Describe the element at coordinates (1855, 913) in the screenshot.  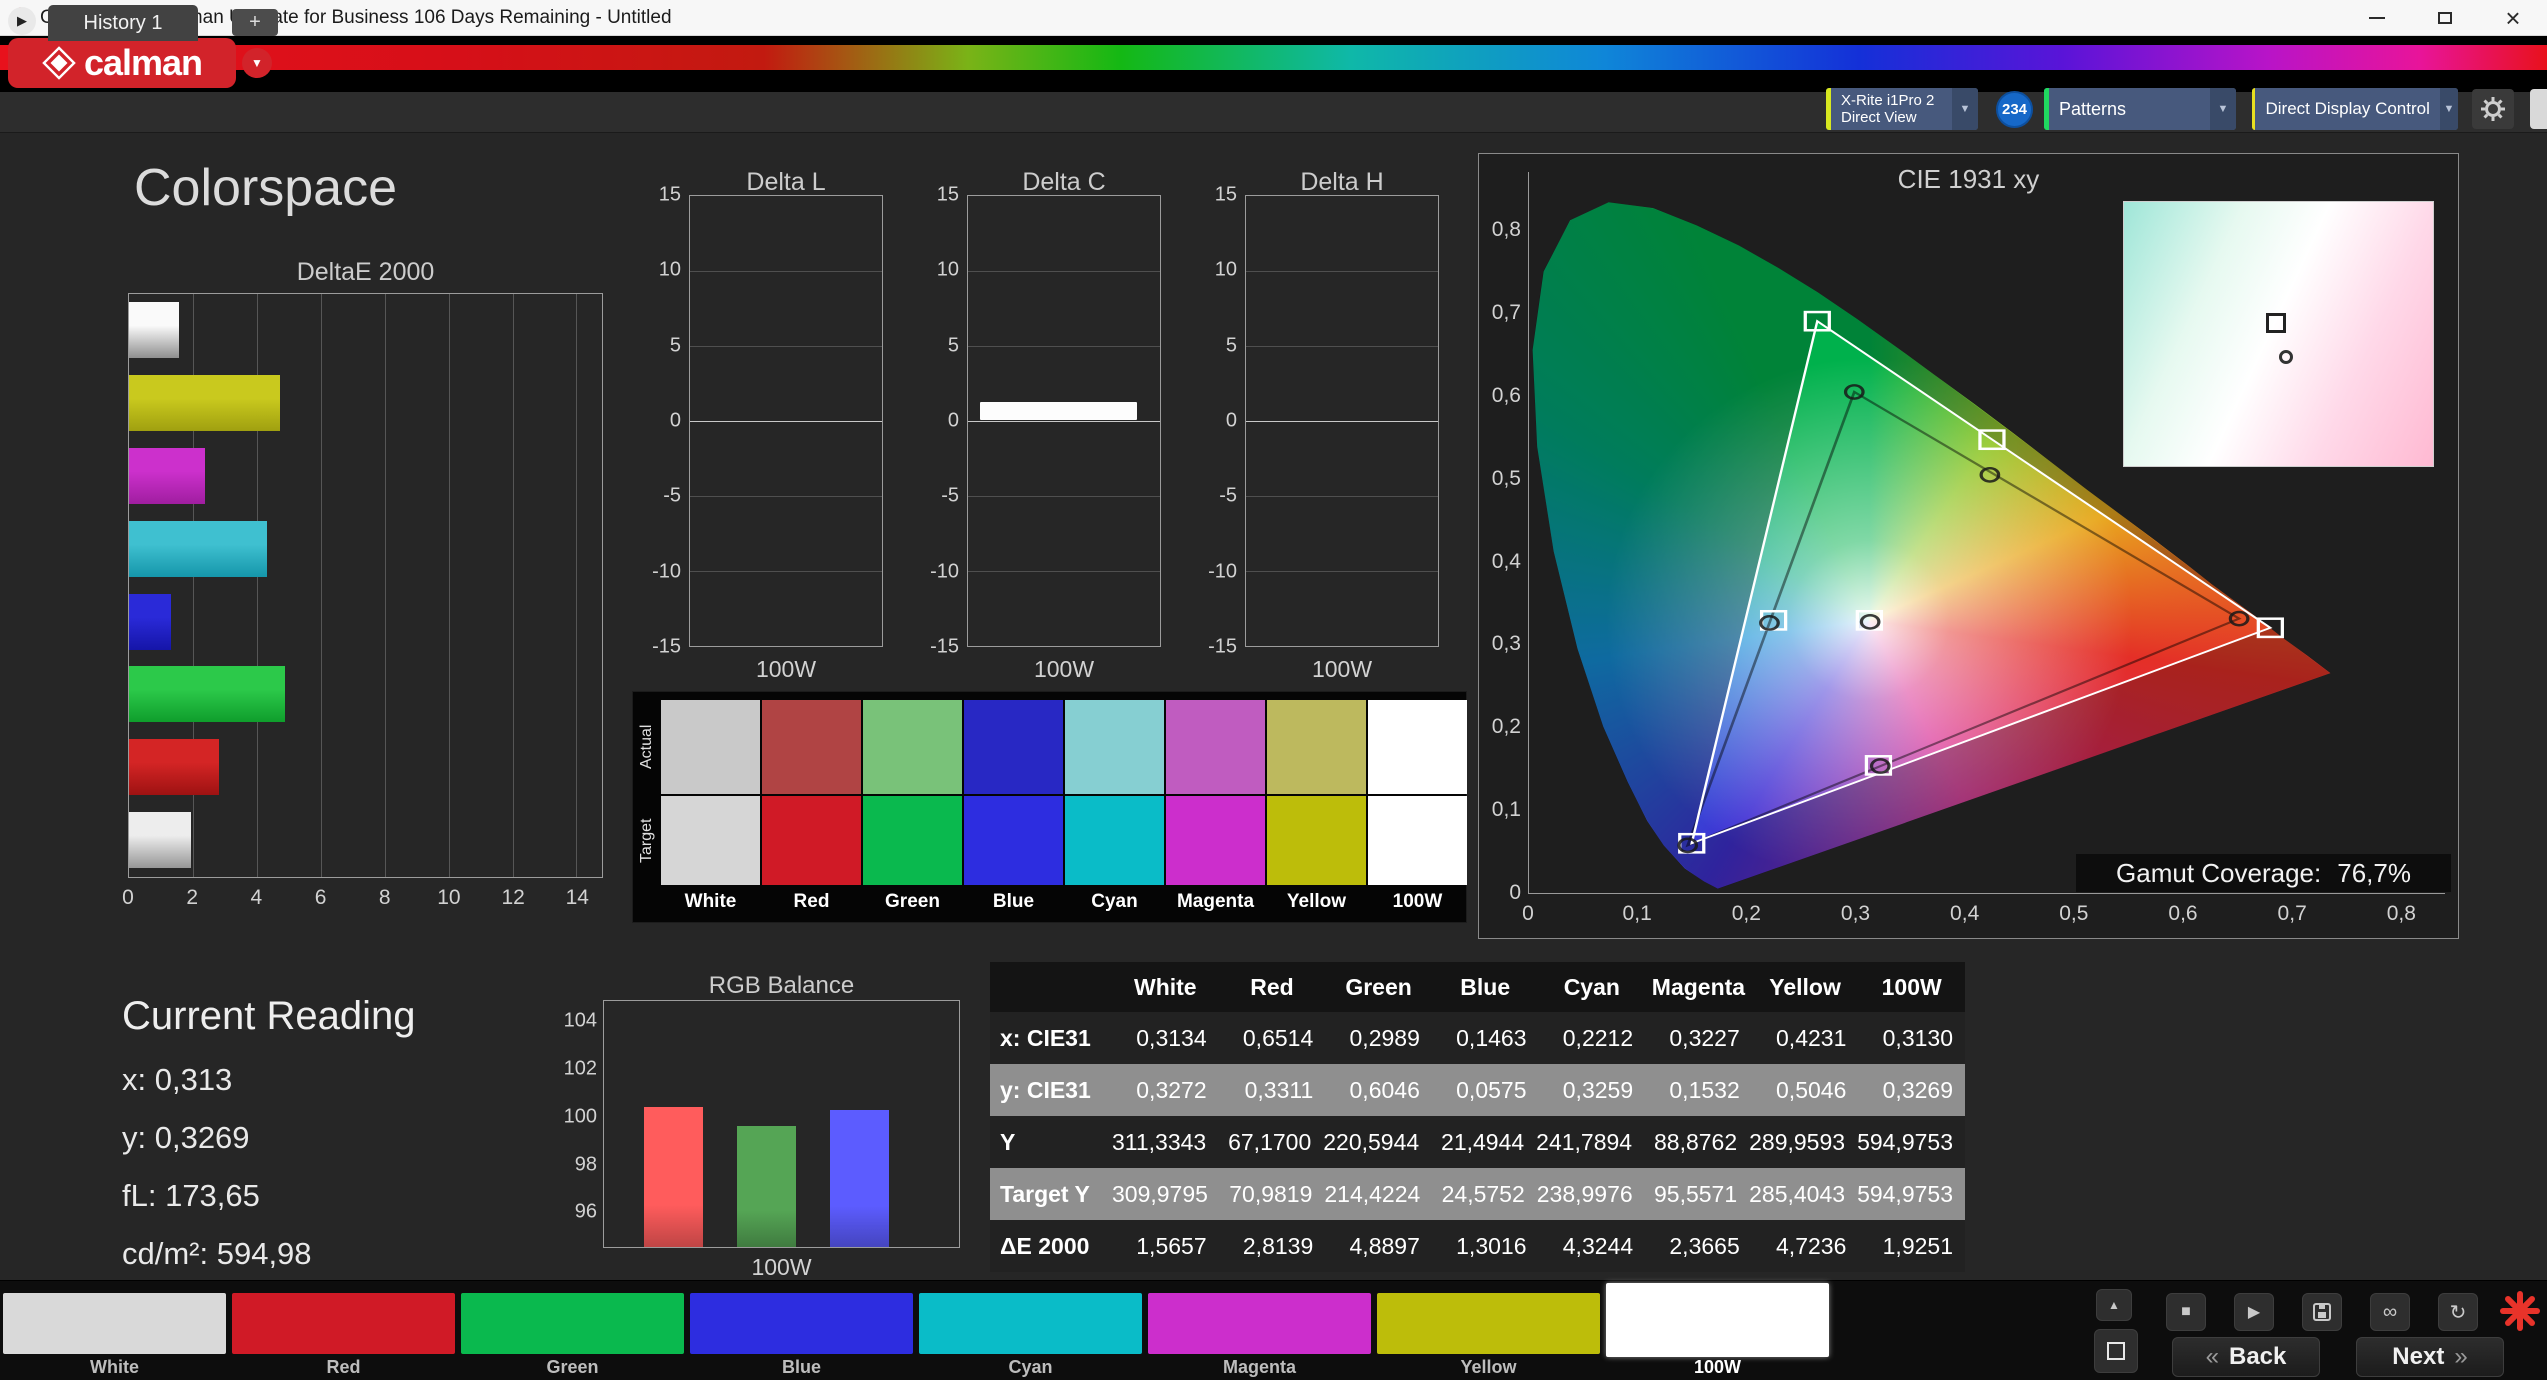
I see `cie-x-tick-label: 0,3` at that location.